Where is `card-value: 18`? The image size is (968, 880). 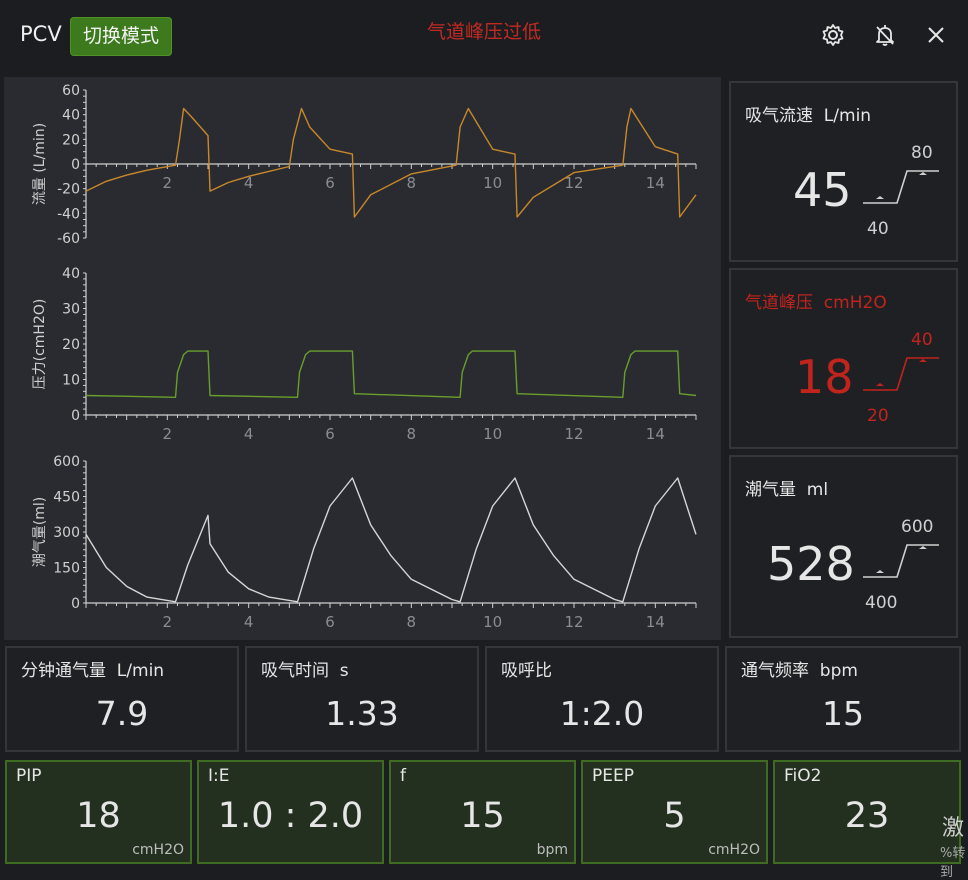
card-value: 18 is located at coordinates (824, 377).